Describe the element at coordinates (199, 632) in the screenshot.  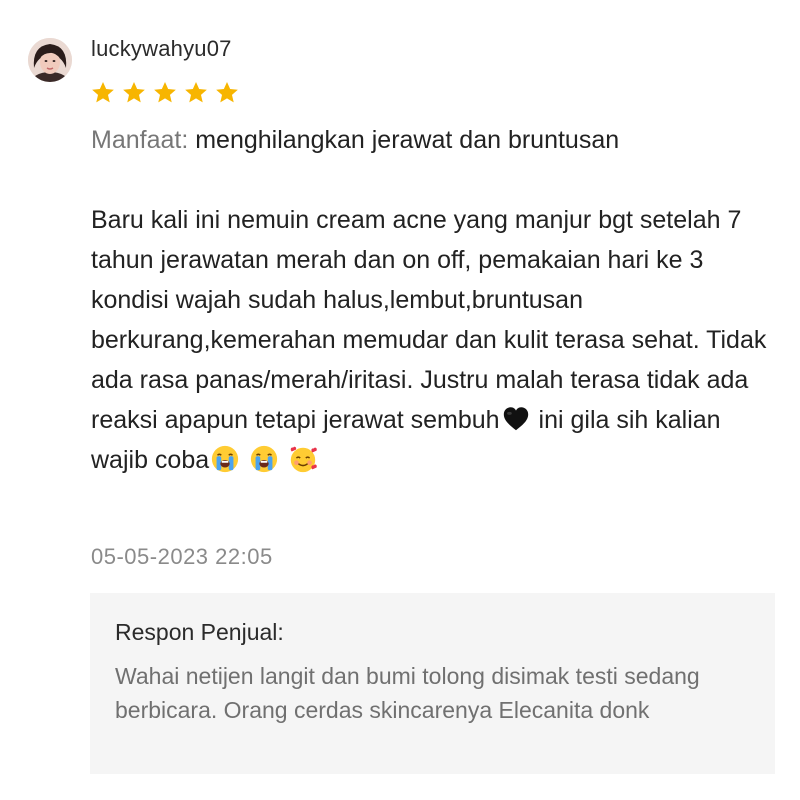
I see `seller-response-title: Respon Penjual:` at that location.